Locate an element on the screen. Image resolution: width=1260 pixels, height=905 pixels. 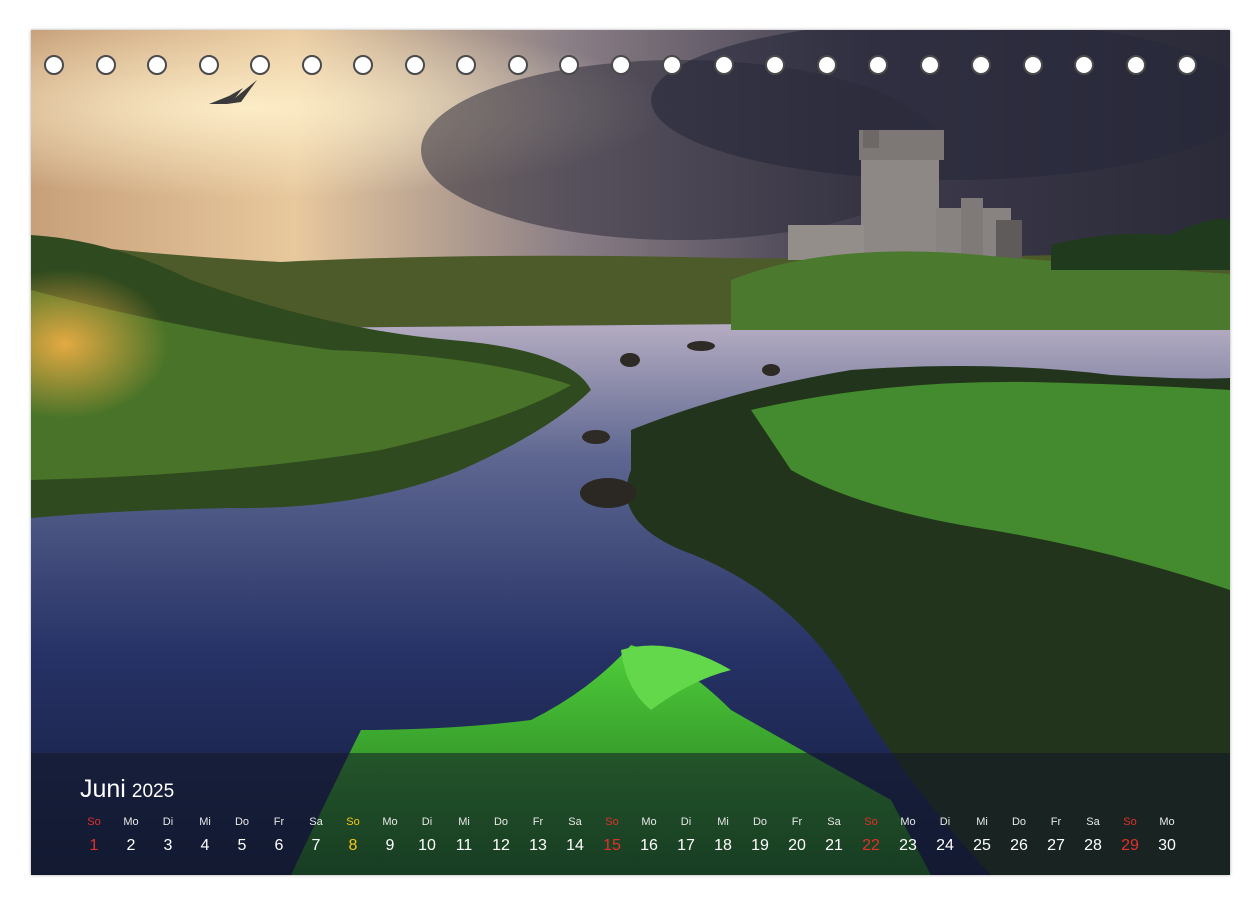
day-number: 27 is located at coordinates (1056, 845).